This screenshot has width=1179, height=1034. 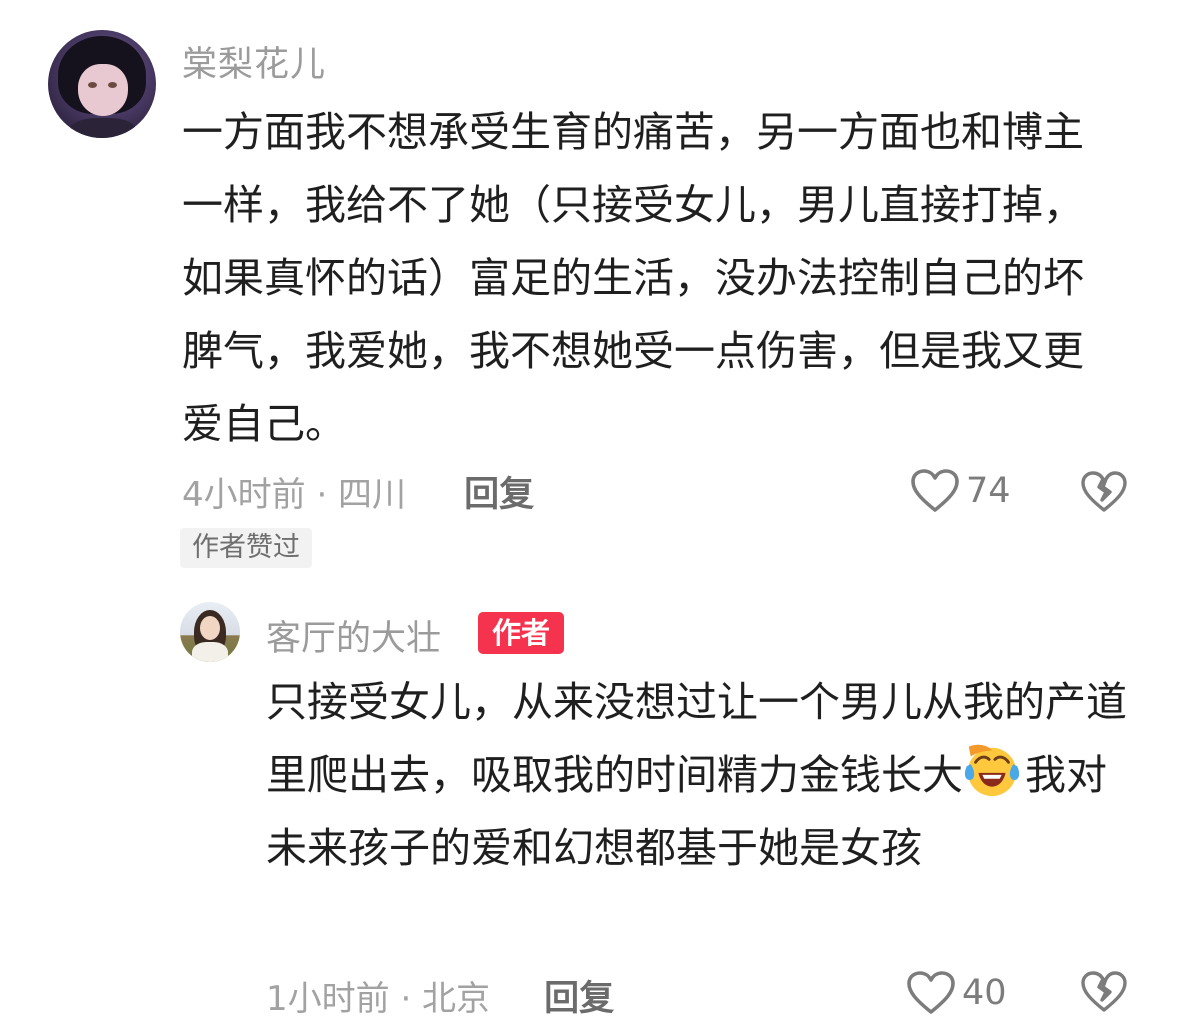 I want to click on reply-meta: 1小时前 · 北京 回复, so click(x=440, y=995).